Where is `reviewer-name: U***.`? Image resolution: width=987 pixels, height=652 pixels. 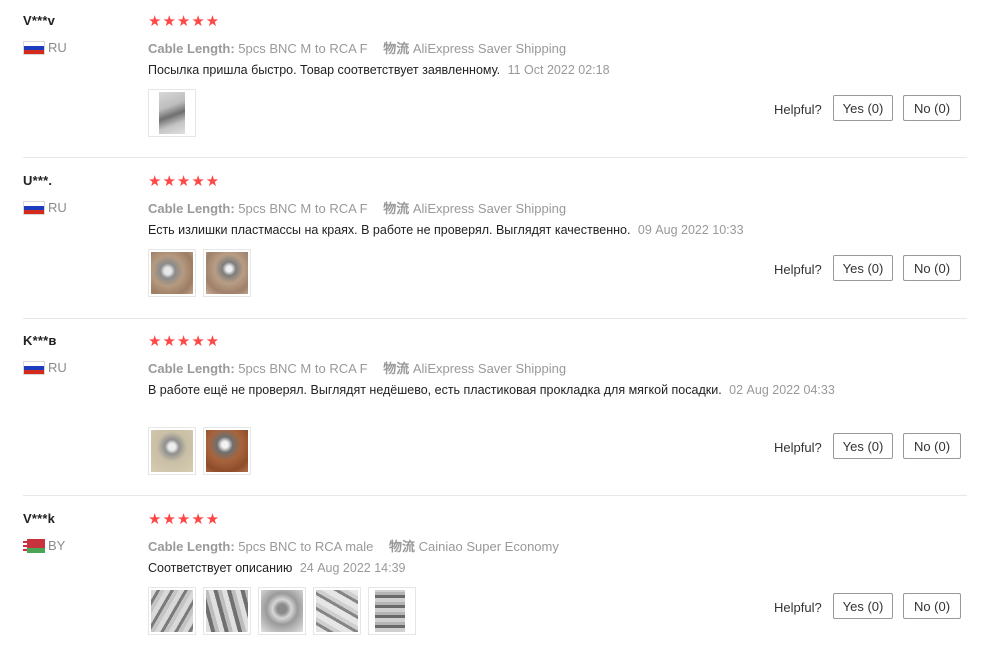 reviewer-name: U***. is located at coordinates (38, 180).